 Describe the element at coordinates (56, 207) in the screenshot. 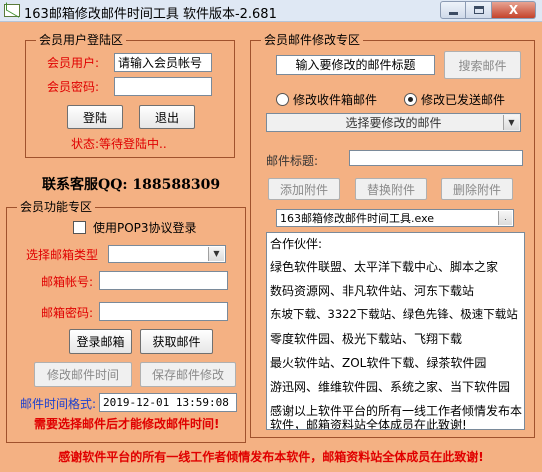

I see `function-group-title: 会员功能专区` at that location.